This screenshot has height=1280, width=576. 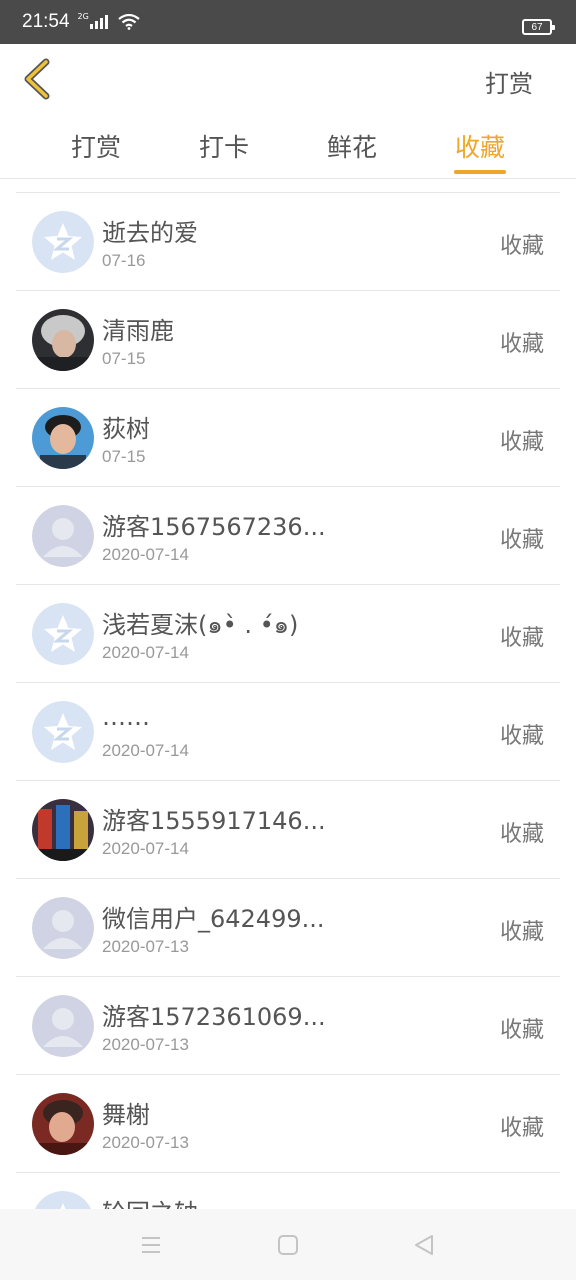 I want to click on signal-icon, so click(x=99, y=22).